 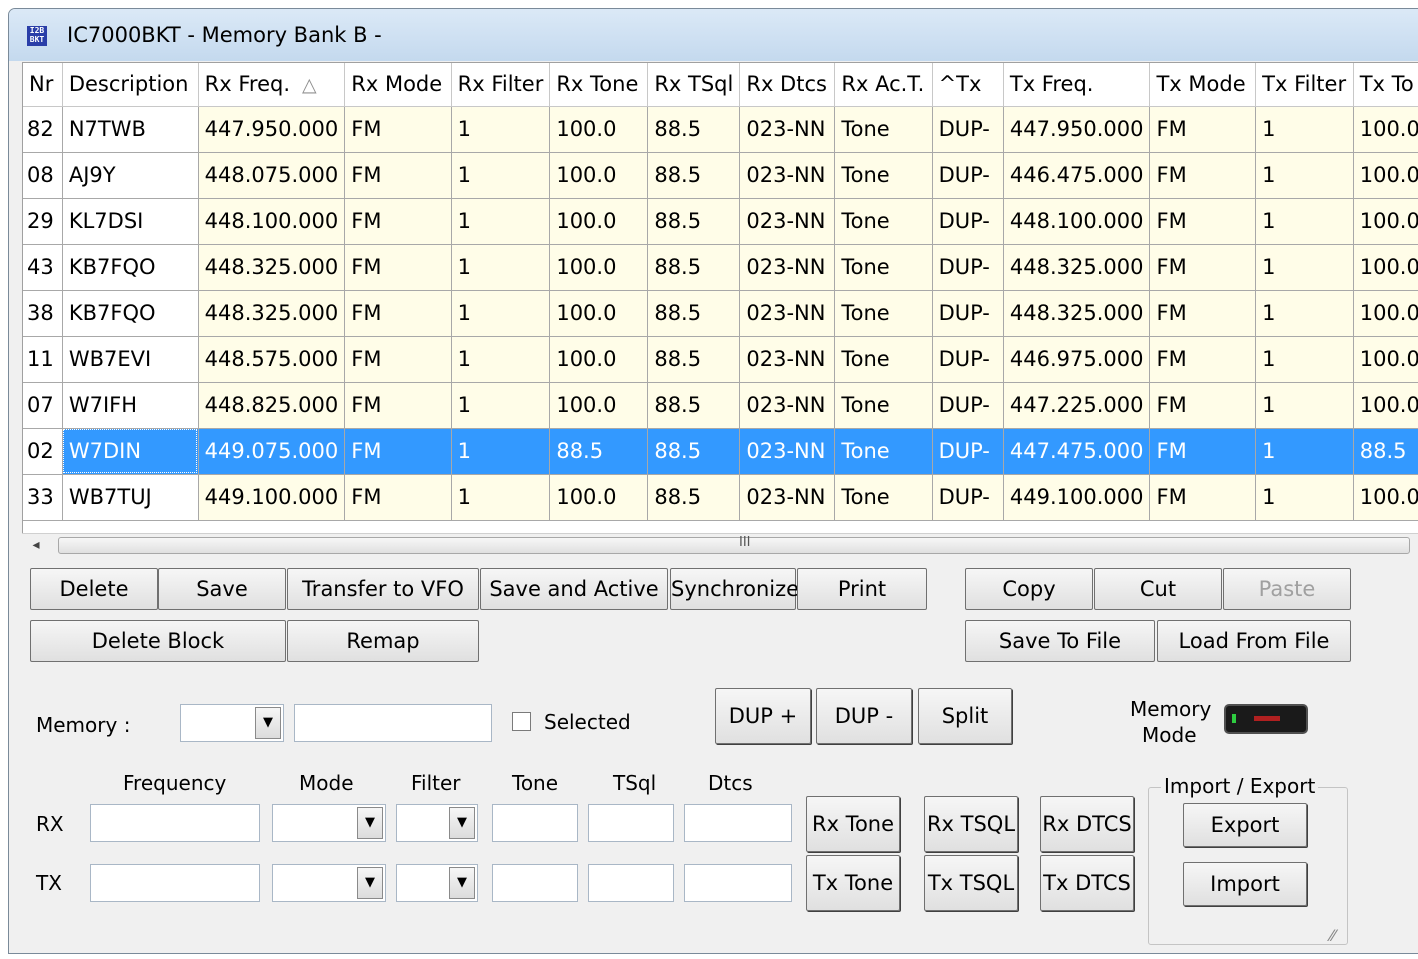 I want to click on table-cell: 447.950.000, so click(x=272, y=129).